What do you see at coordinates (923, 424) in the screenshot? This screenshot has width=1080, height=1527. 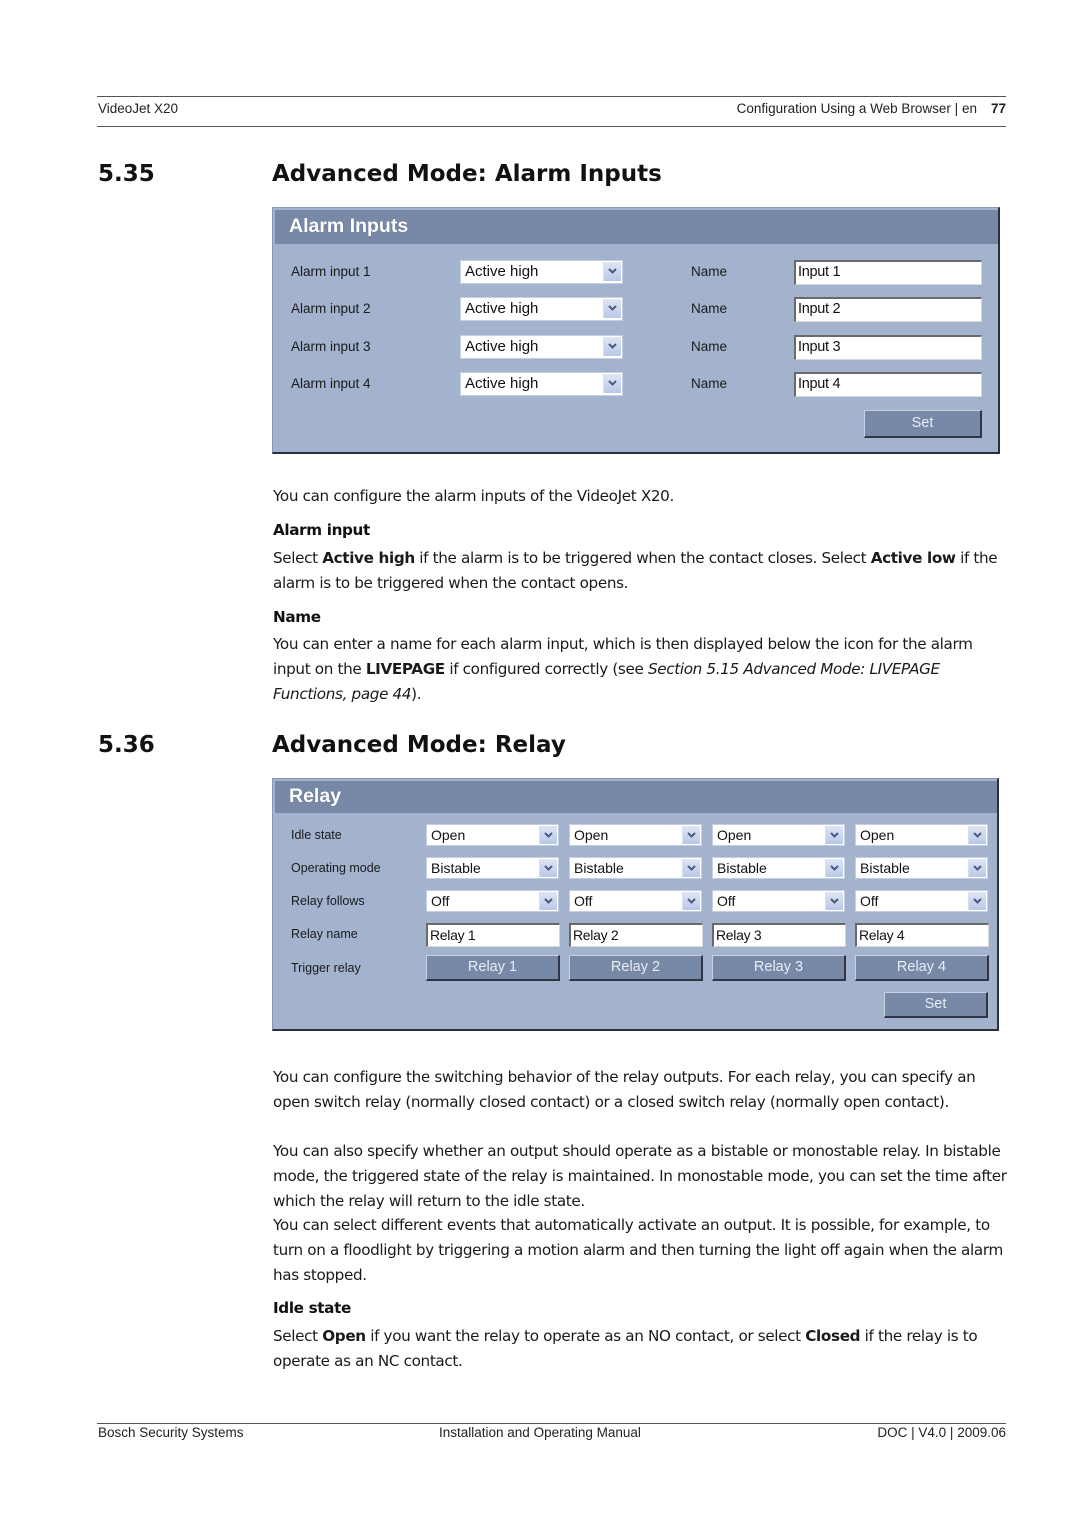 I see `alarm-set-button: Set` at bounding box center [923, 424].